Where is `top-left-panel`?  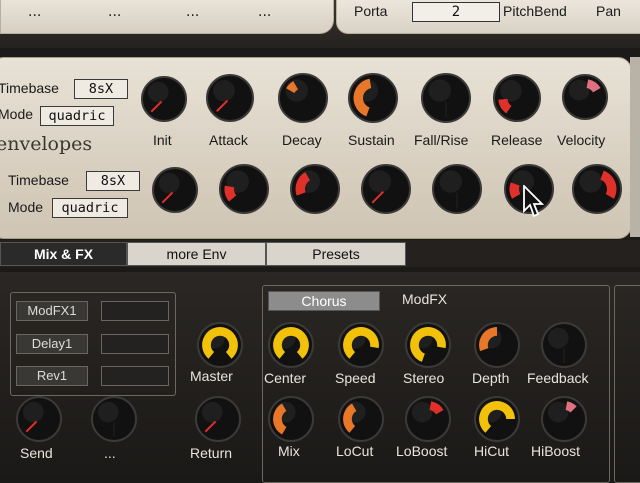
top-left-panel is located at coordinates (167, 17).